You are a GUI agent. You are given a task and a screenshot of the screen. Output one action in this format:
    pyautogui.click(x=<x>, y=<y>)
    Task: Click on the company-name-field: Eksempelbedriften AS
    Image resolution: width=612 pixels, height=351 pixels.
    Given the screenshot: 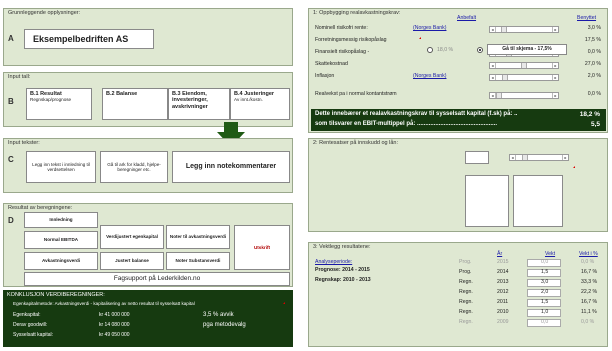 What is the action you would take?
    pyautogui.click(x=89, y=39)
    